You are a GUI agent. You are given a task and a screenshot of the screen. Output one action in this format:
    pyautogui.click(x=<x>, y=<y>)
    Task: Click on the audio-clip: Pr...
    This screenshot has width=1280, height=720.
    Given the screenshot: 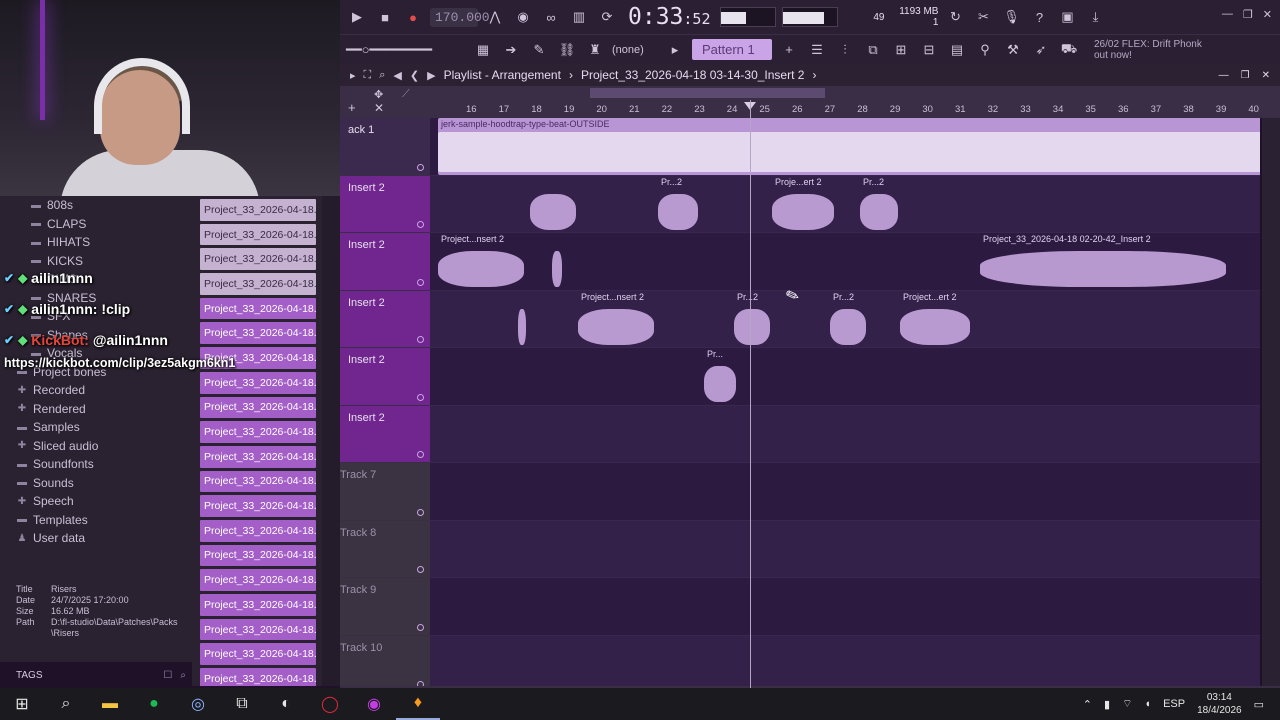 What is the action you would take?
    pyautogui.click(x=720, y=376)
    